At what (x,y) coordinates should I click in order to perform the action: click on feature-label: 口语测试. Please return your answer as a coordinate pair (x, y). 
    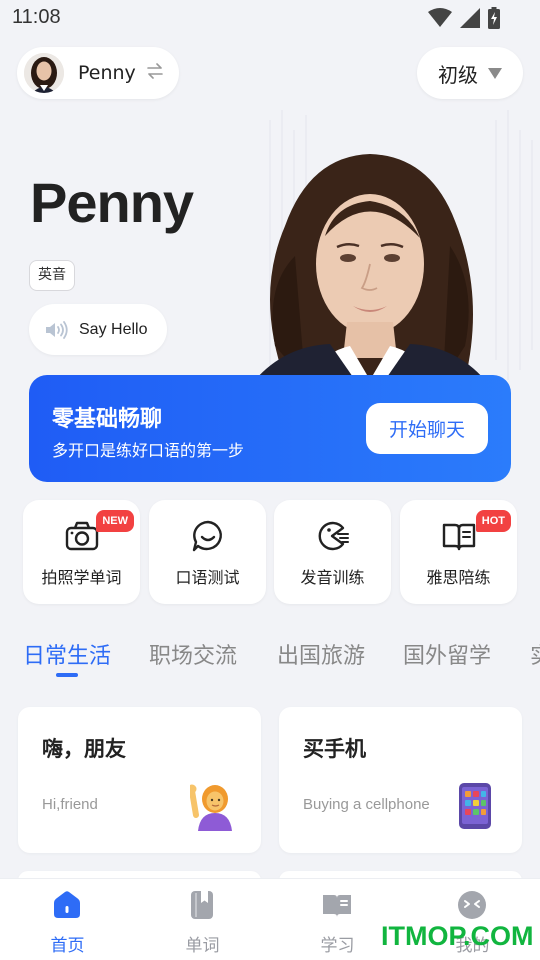
    Looking at the image, I should click on (207, 577).